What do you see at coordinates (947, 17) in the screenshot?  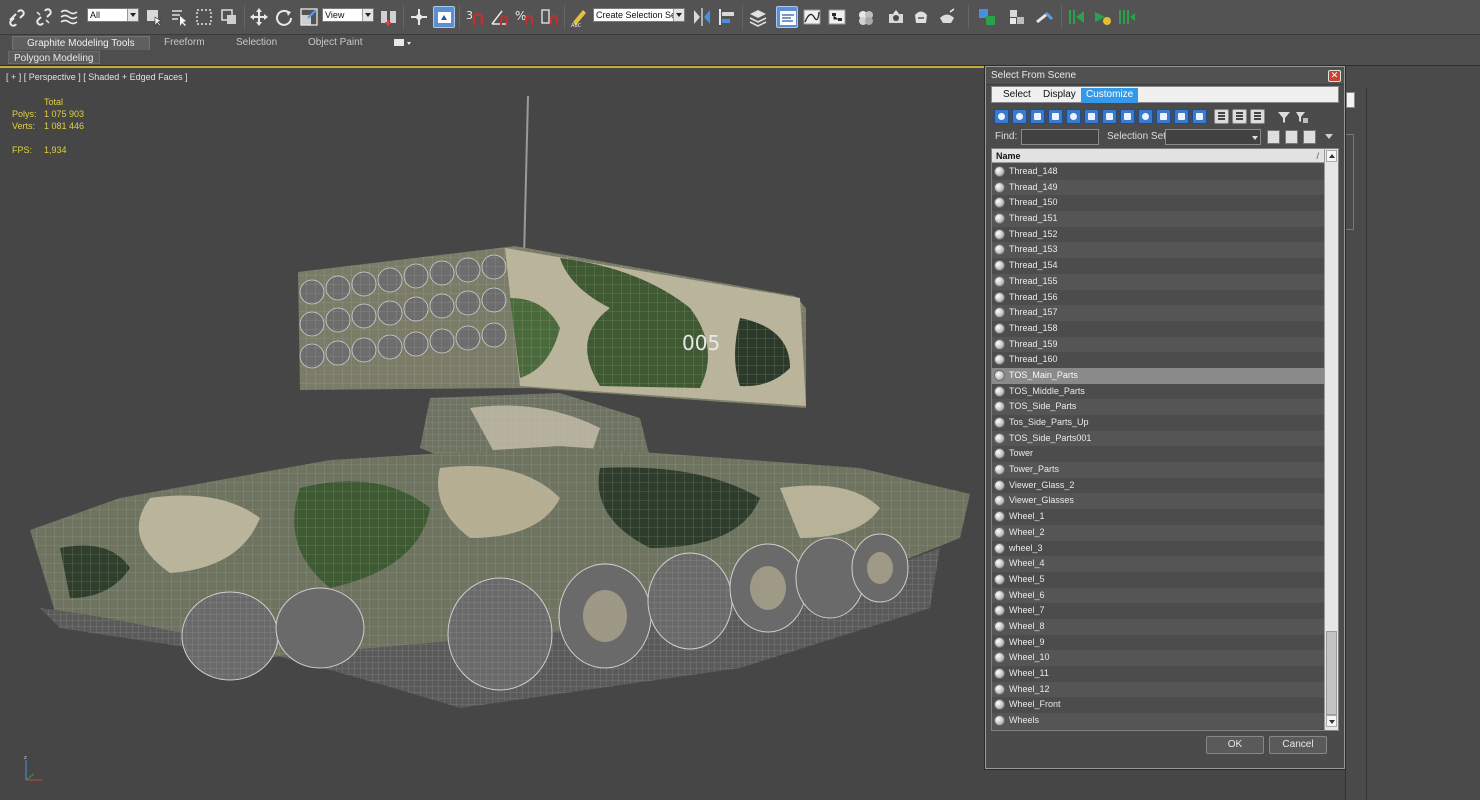 I see `render-production-icon` at bounding box center [947, 17].